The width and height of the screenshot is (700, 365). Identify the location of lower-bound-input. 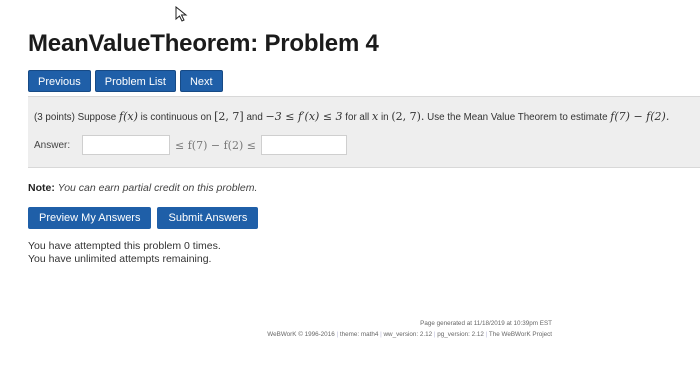
(126, 145).